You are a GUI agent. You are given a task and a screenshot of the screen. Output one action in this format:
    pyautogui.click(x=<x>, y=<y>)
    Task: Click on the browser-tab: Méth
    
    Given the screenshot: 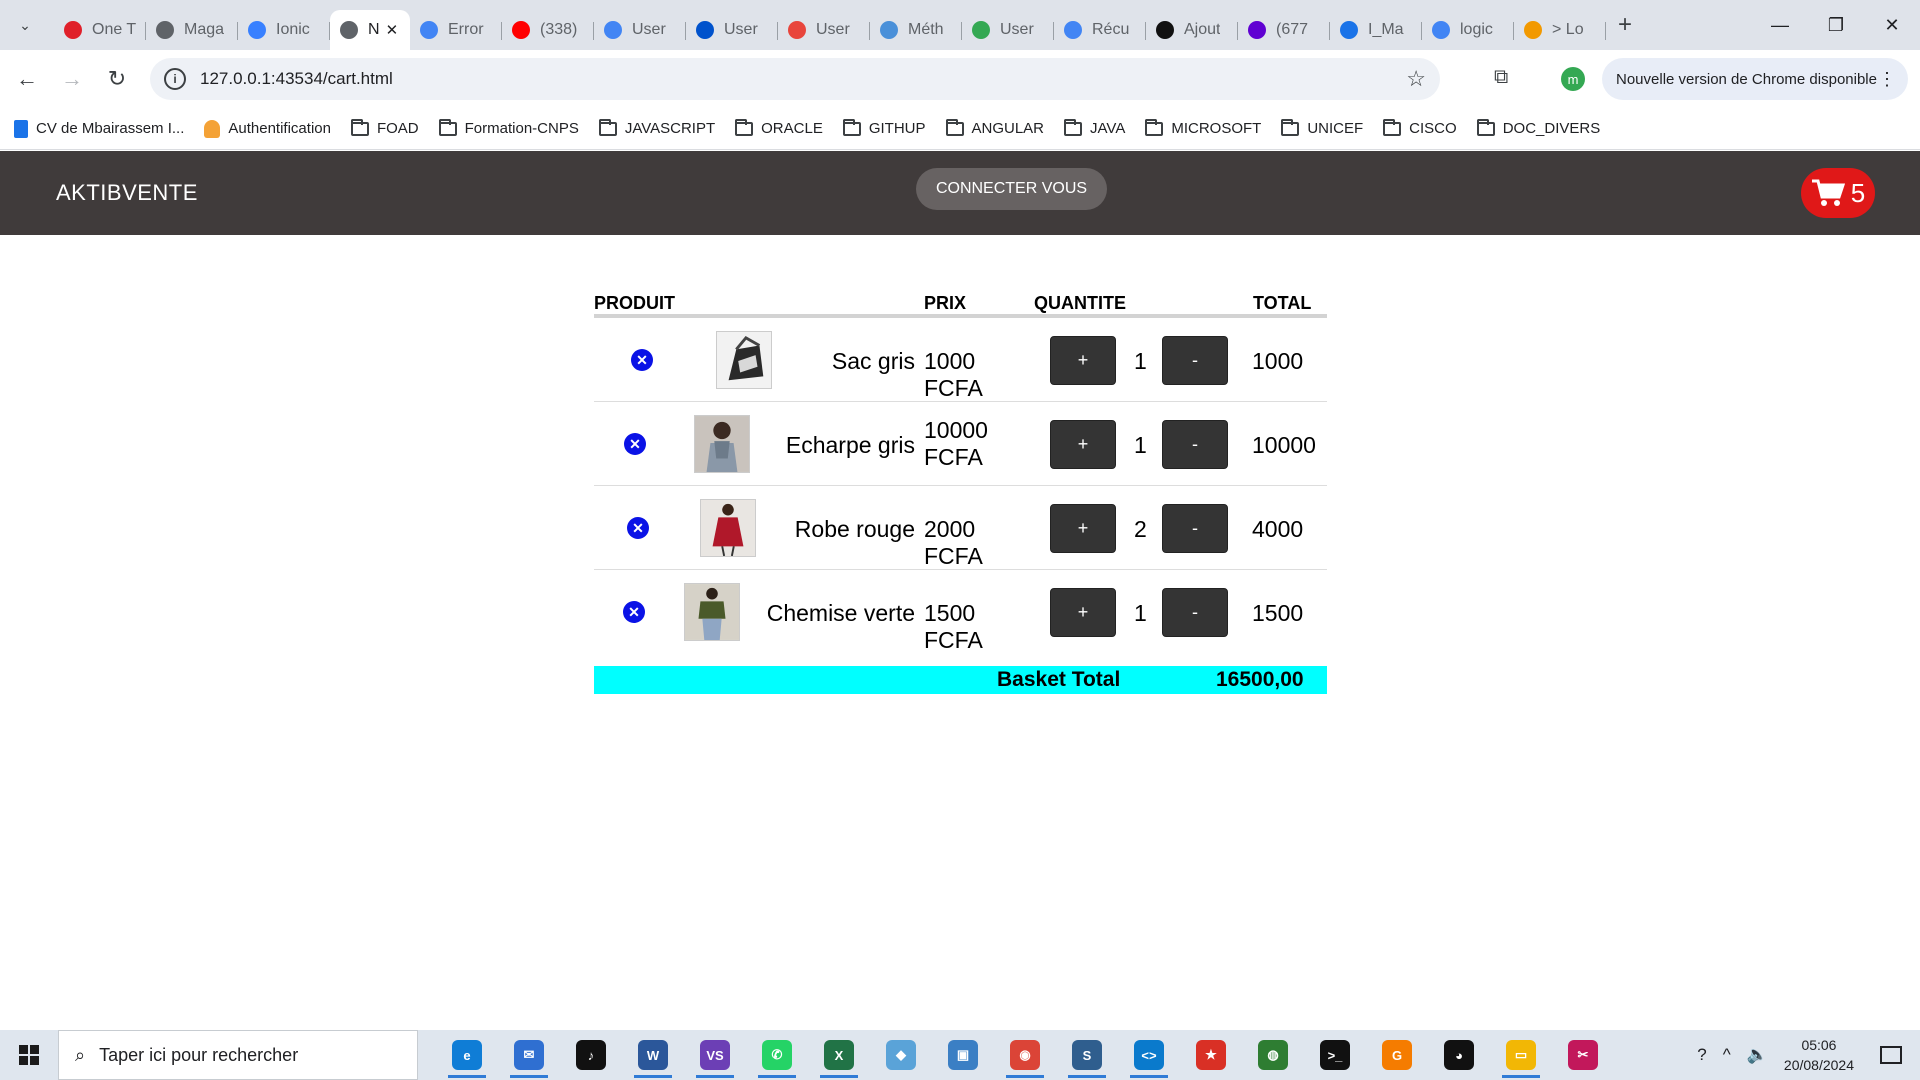 What is the action you would take?
    pyautogui.click(x=916, y=30)
    